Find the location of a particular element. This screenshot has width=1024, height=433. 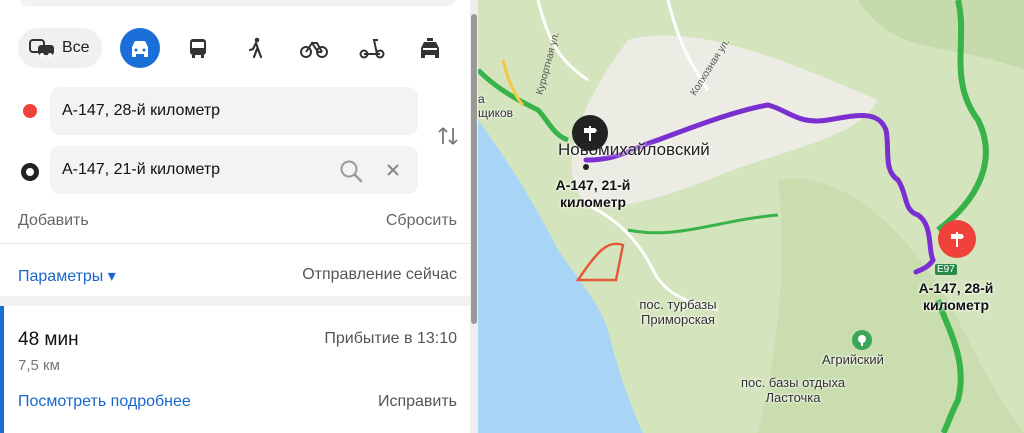

map-label-fragment-shchikov: щиков is located at coordinates (496, 113).